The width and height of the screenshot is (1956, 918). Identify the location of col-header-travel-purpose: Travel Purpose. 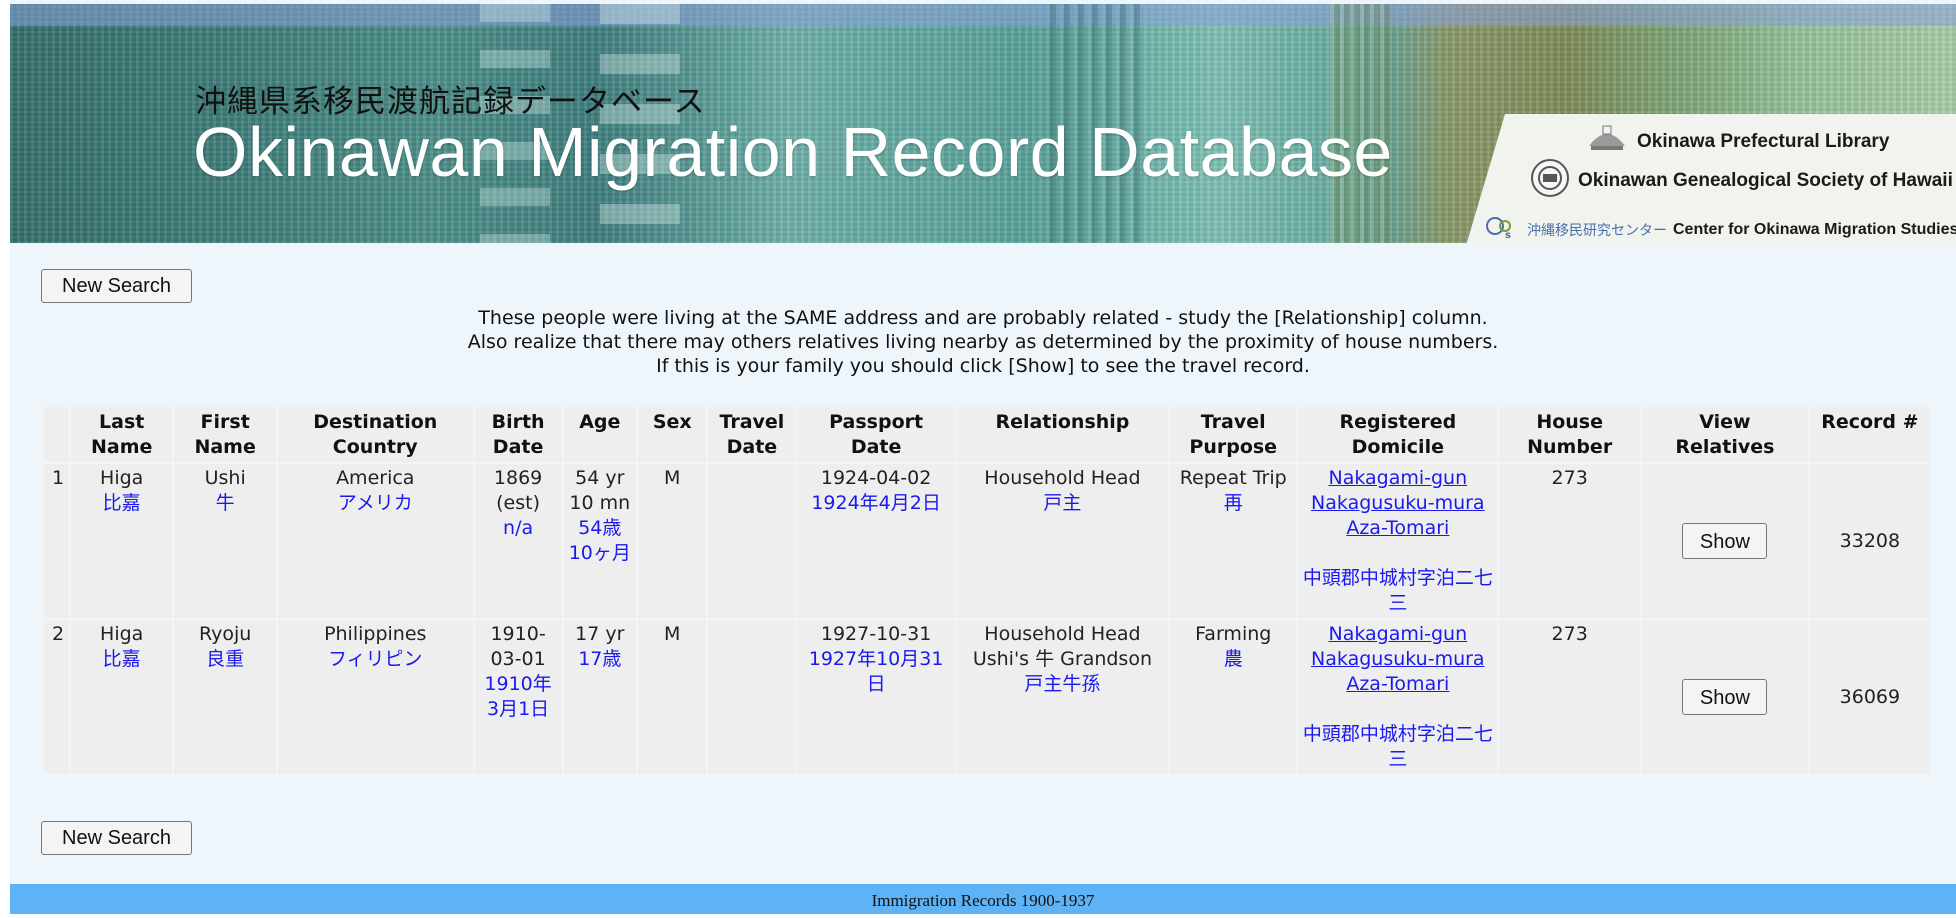
(1233, 434).